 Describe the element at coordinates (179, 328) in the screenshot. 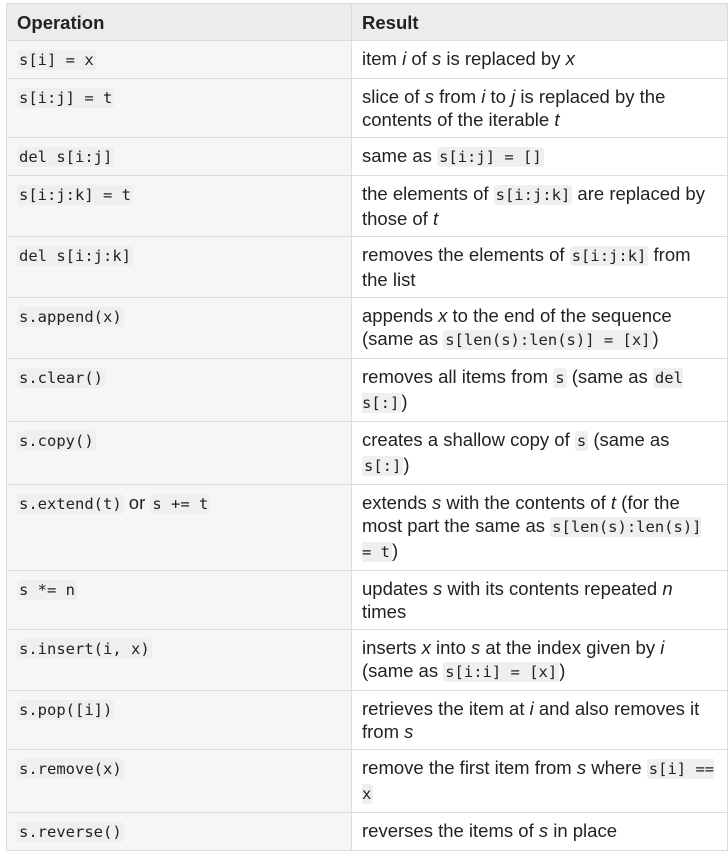

I see `operation-cell: s.append(x)` at that location.